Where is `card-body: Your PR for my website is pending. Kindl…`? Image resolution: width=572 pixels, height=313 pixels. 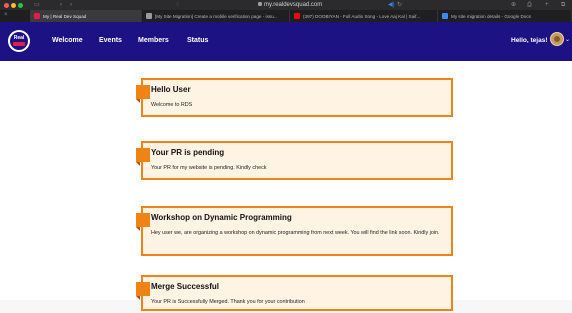
card-body: Your PR for my website is pending. Kindl… is located at coordinates (209, 168).